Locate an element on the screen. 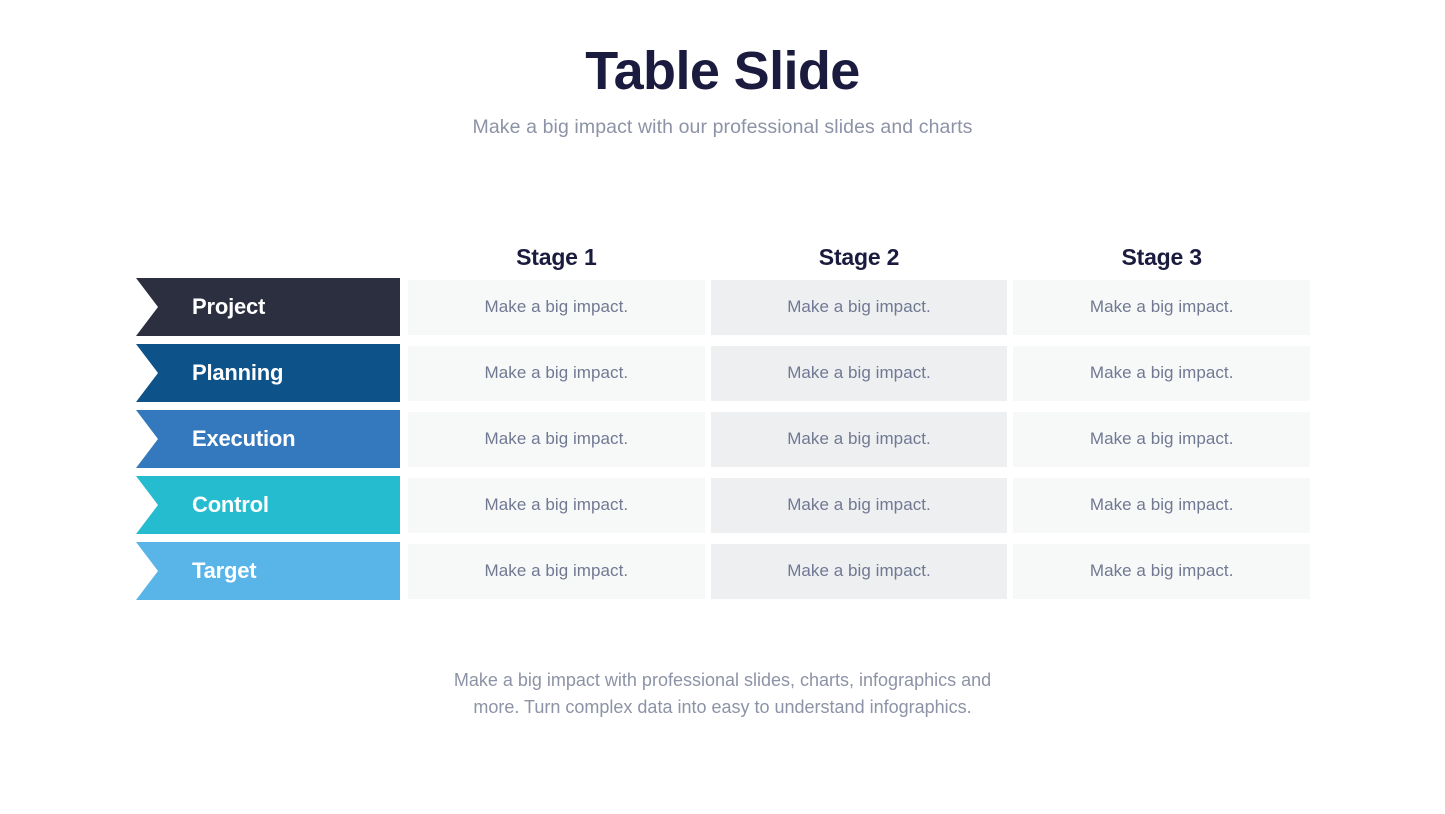  row-label-ribbon: Control is located at coordinates (268, 505).